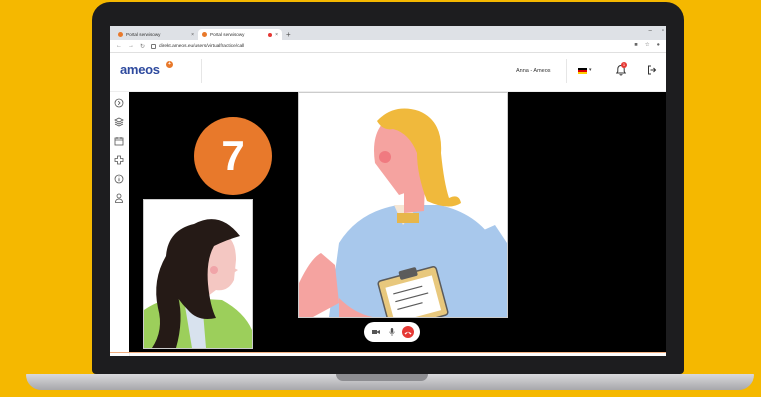 The image size is (761, 397). What do you see at coordinates (131, 46) in the screenshot?
I see `forward-icon: →` at bounding box center [131, 46].